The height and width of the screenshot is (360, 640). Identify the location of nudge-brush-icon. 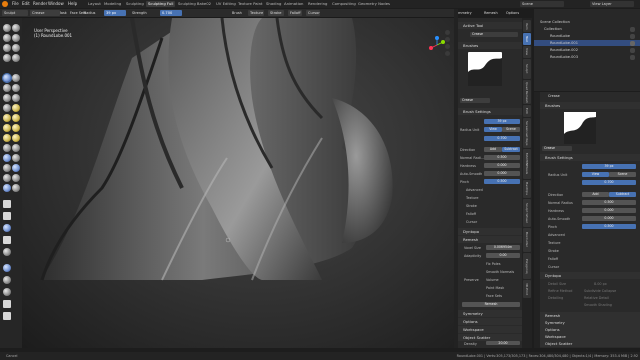
(7, 138).